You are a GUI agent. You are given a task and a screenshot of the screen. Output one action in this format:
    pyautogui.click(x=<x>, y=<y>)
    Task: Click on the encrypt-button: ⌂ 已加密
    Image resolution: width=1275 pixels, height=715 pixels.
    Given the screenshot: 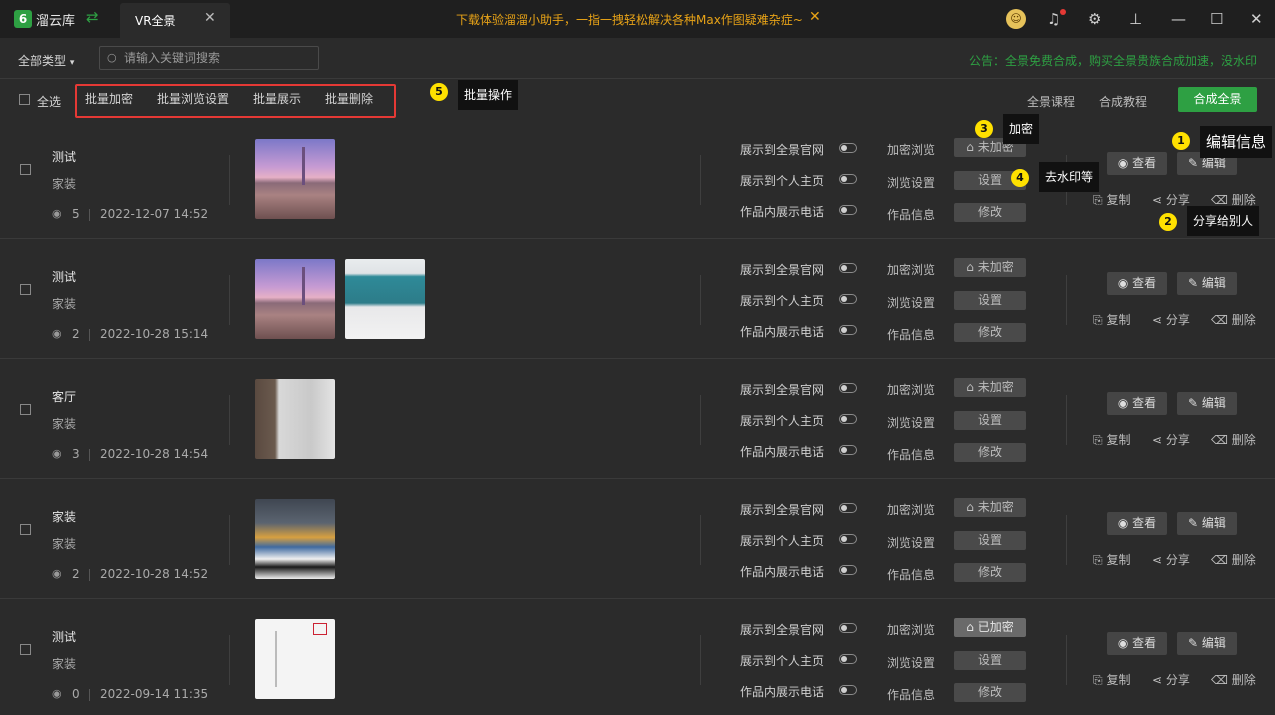 What is the action you would take?
    pyautogui.click(x=990, y=627)
    